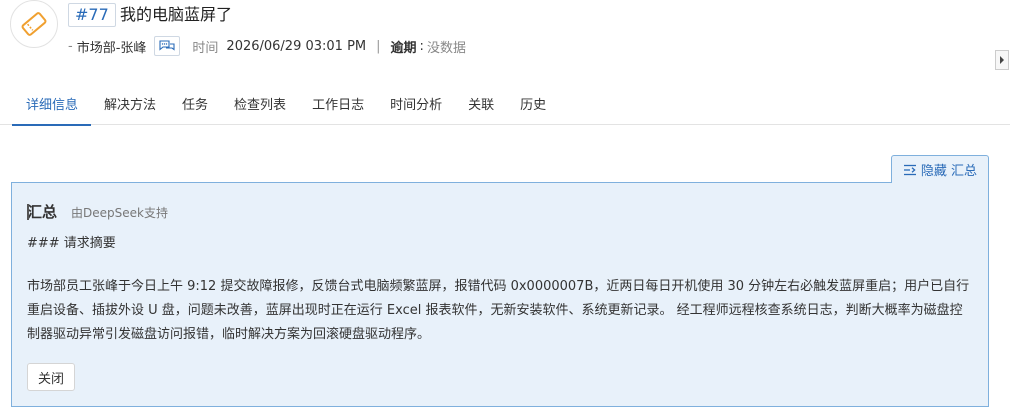  I want to click on requester-name: 市场部-张峰, so click(112, 46).